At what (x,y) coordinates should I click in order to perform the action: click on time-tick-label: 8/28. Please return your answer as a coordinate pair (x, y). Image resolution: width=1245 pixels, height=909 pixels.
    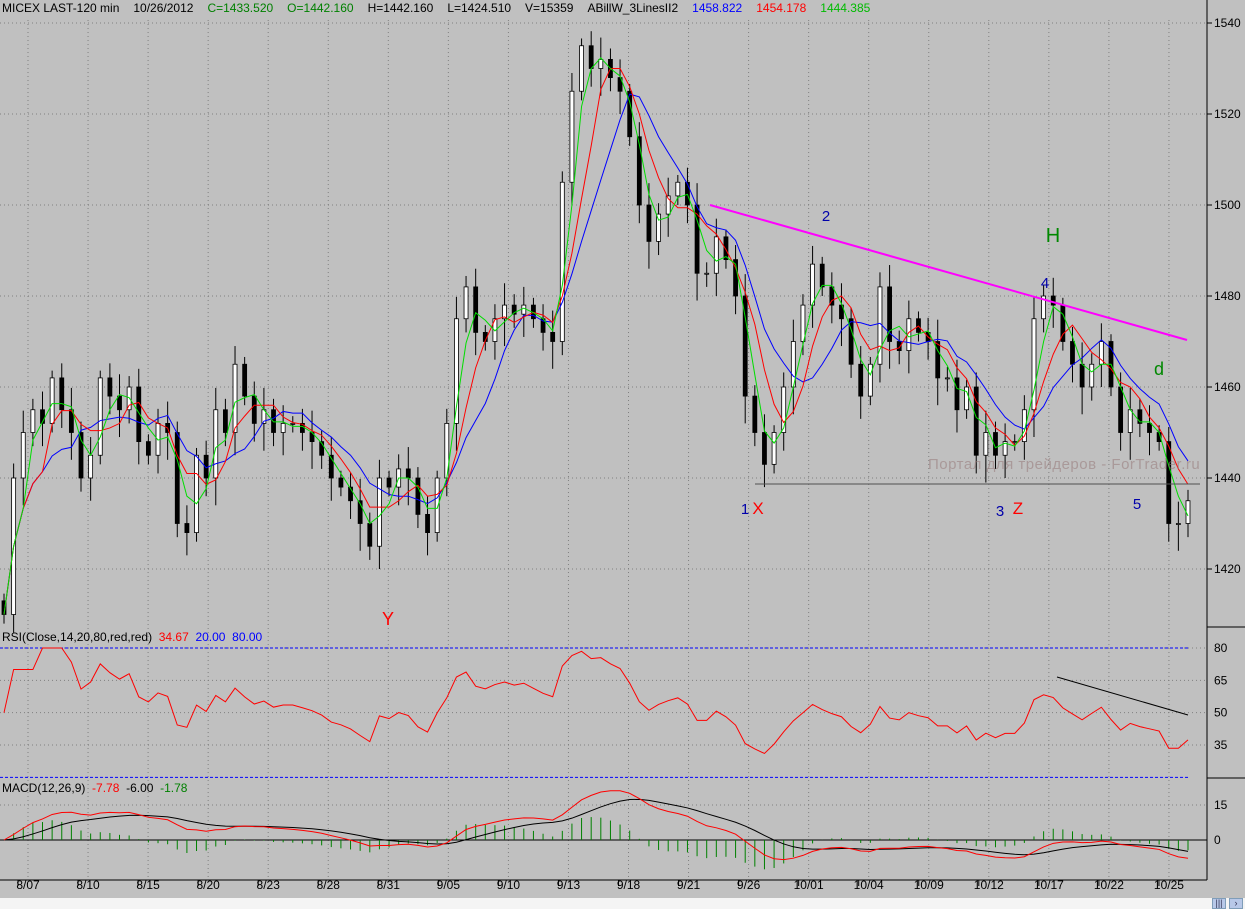
    Looking at the image, I should click on (329, 885).